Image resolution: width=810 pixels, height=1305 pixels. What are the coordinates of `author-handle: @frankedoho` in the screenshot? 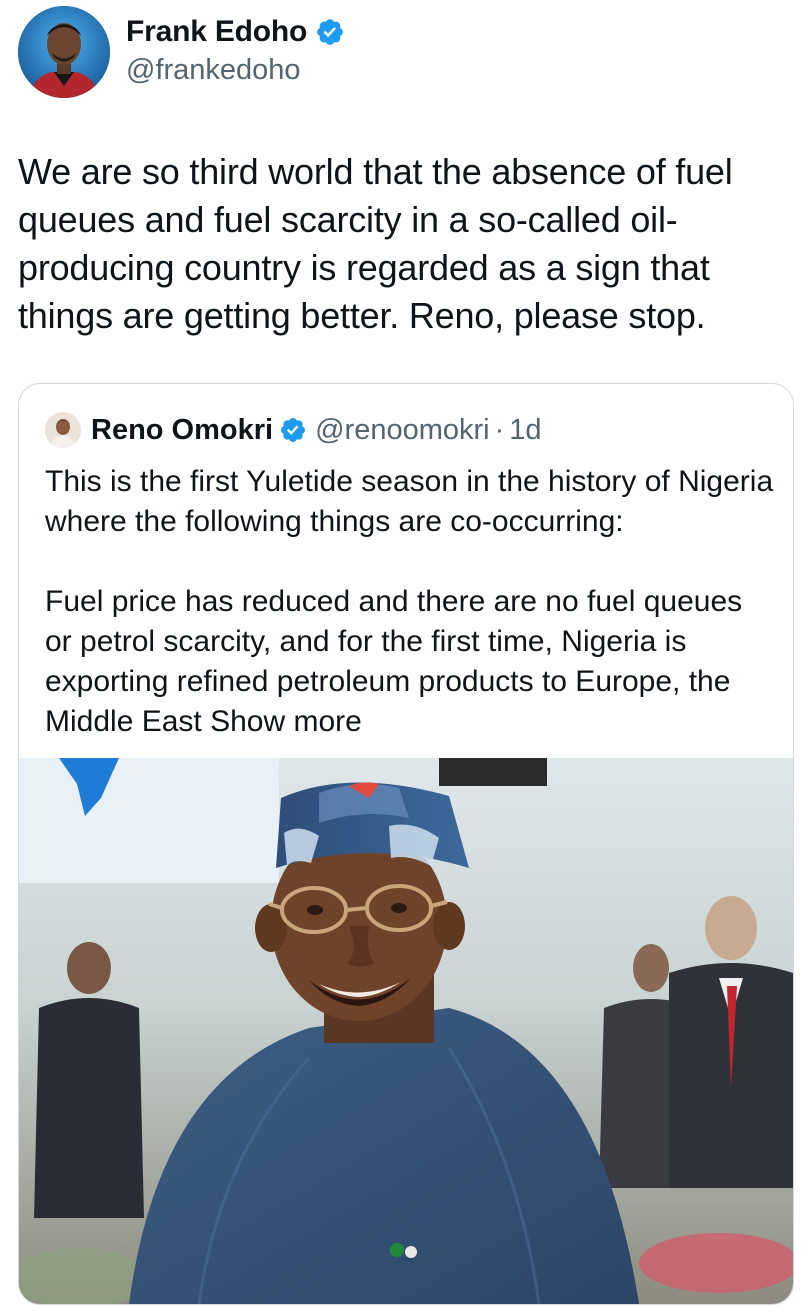 It's located at (235, 70).